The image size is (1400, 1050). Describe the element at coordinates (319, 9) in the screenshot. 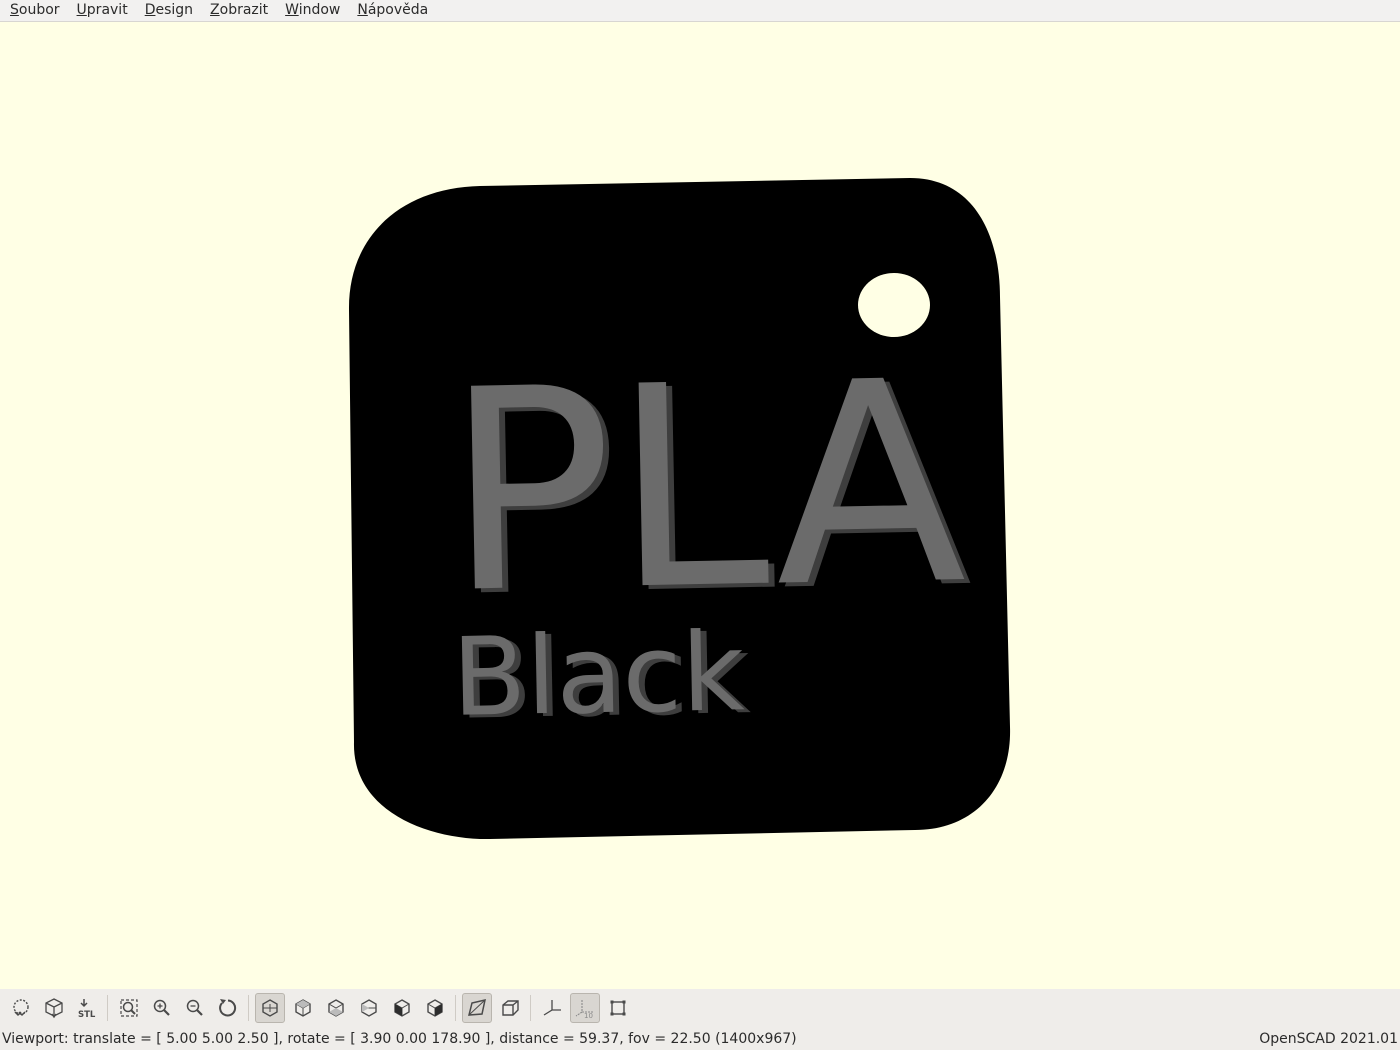

I see `menu-label-rest: indow` at that location.